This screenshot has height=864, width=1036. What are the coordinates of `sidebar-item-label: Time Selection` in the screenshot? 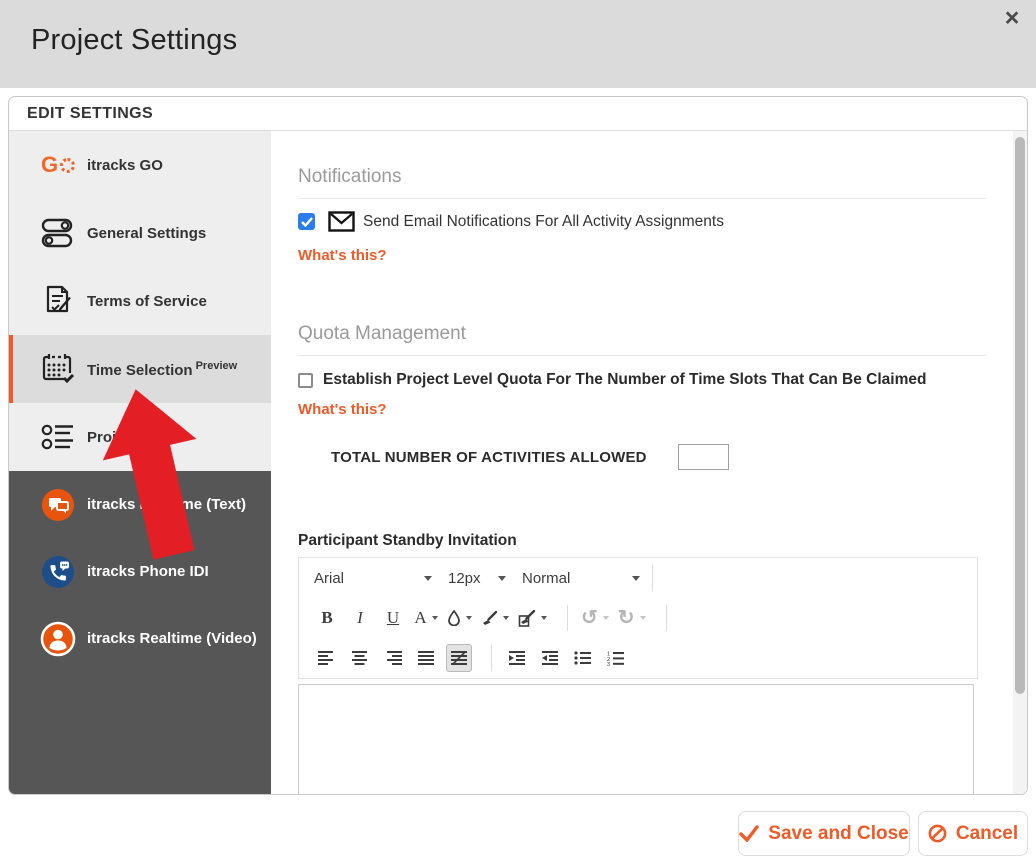 It's located at (140, 370).